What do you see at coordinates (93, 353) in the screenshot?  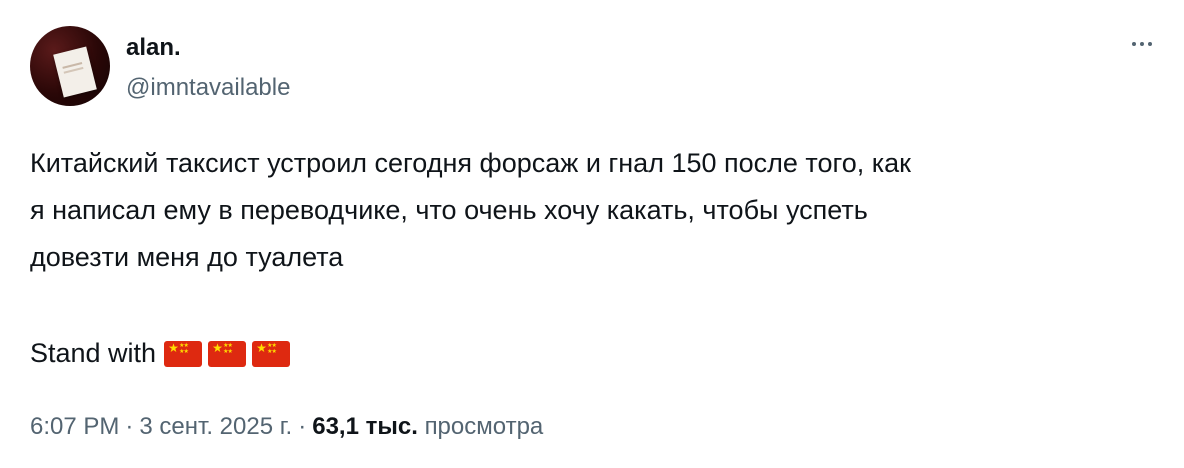 I see `stand-with-text: Stand with` at bounding box center [93, 353].